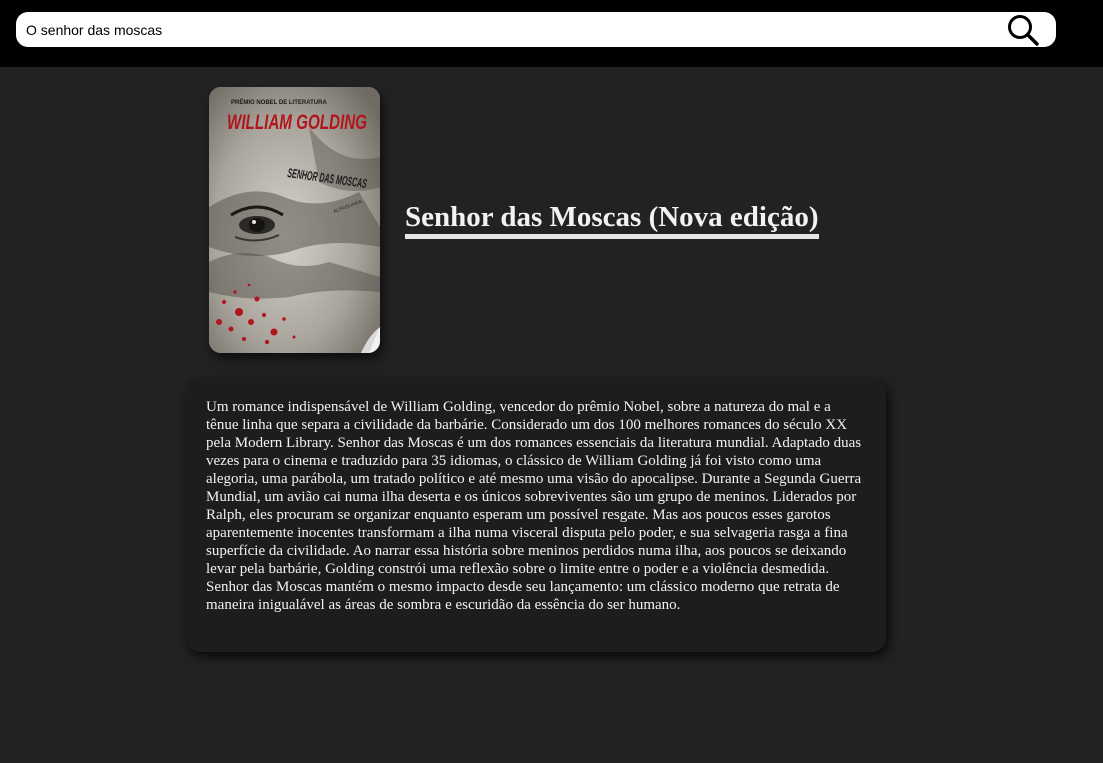  I want to click on search-box, so click(536, 29).